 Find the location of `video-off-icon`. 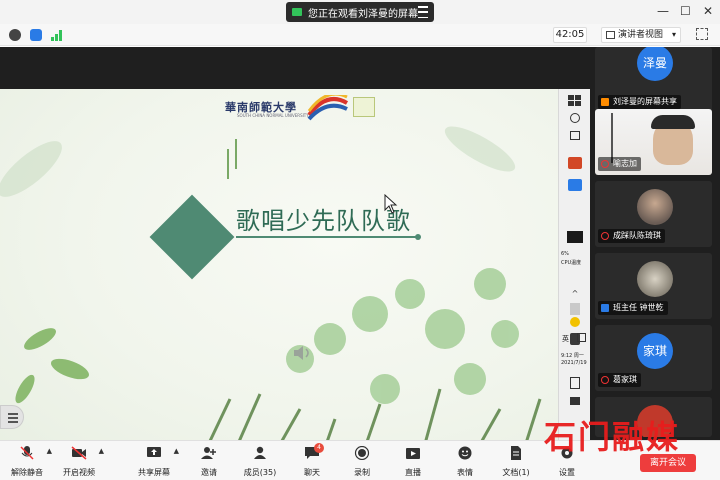

video-off-icon is located at coordinates (79, 453).